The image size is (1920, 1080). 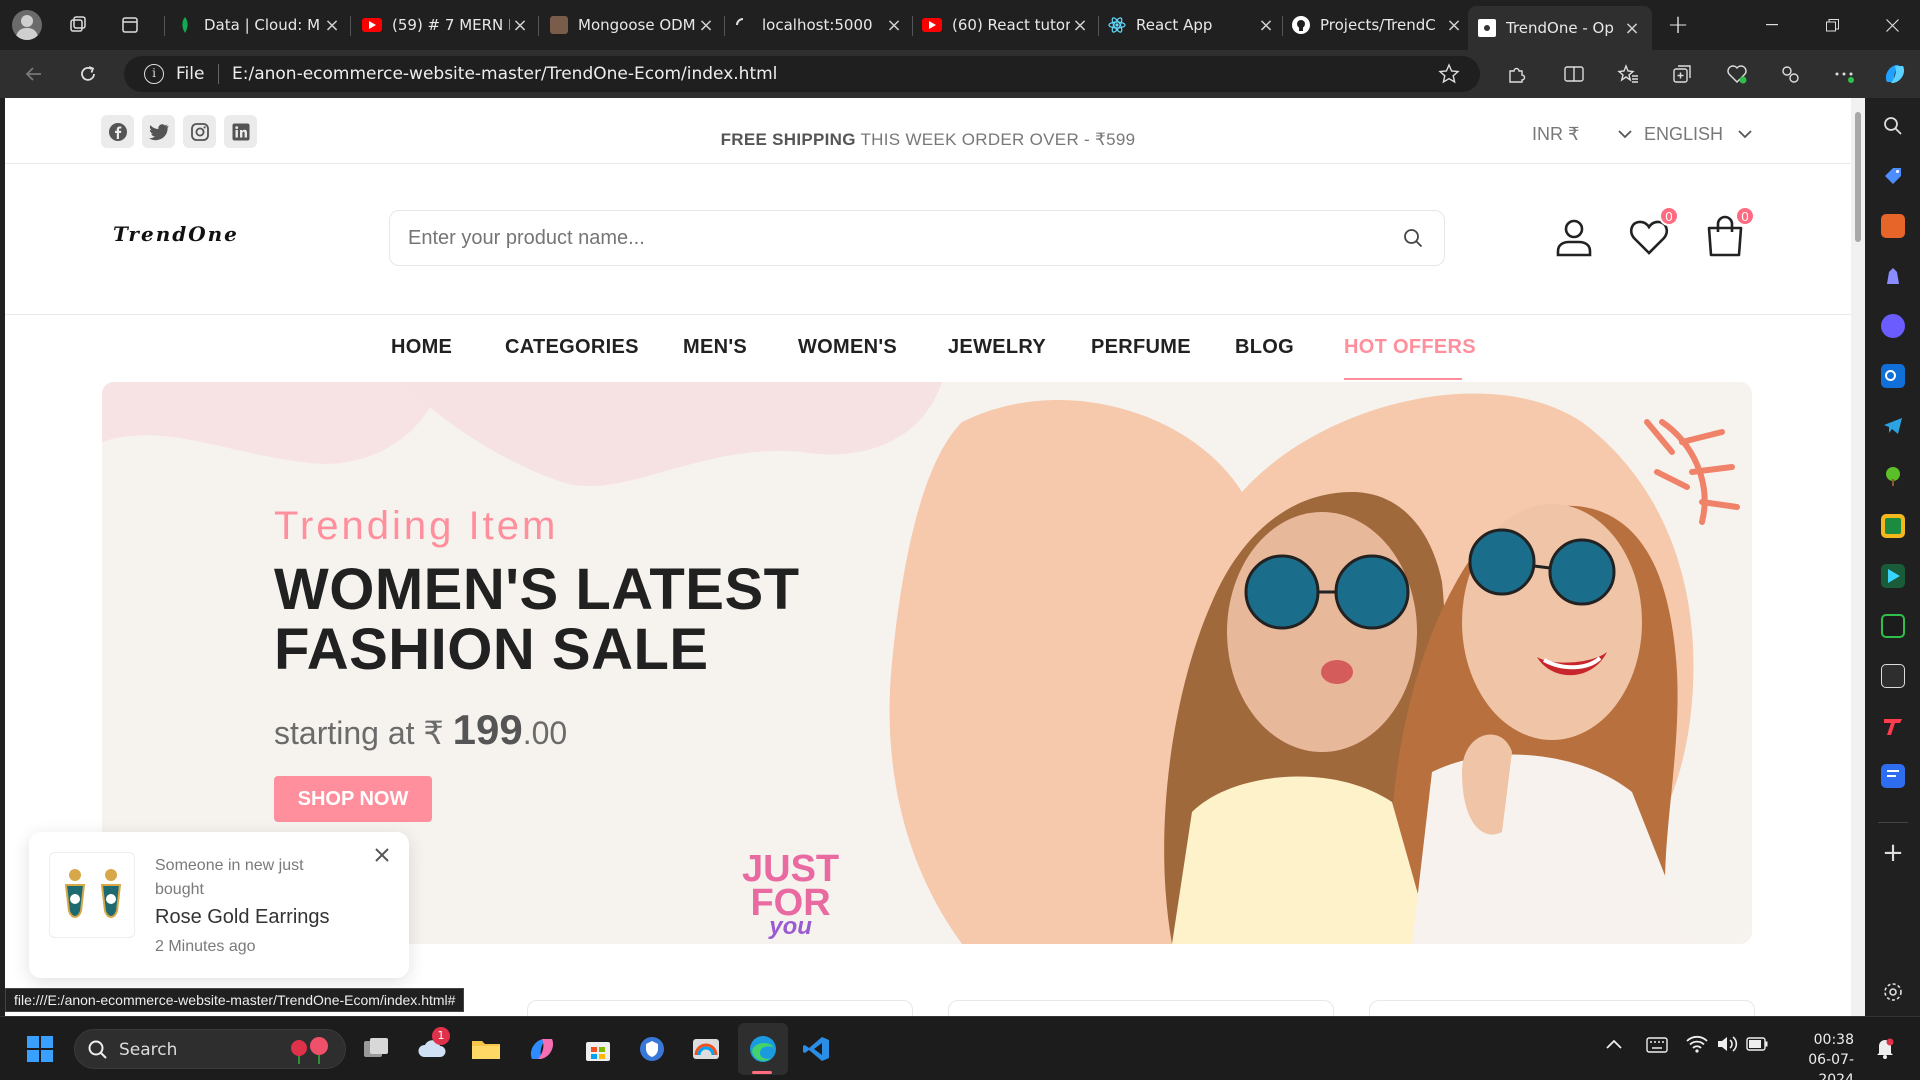 What do you see at coordinates (1893, 476) in the screenshot?
I see `tree-icon` at bounding box center [1893, 476].